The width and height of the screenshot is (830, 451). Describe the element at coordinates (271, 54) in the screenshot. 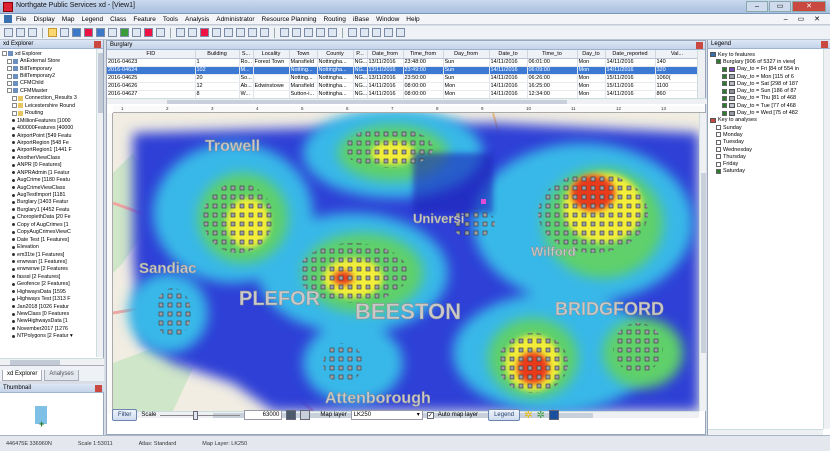

I see `column-header: Locality` at that location.